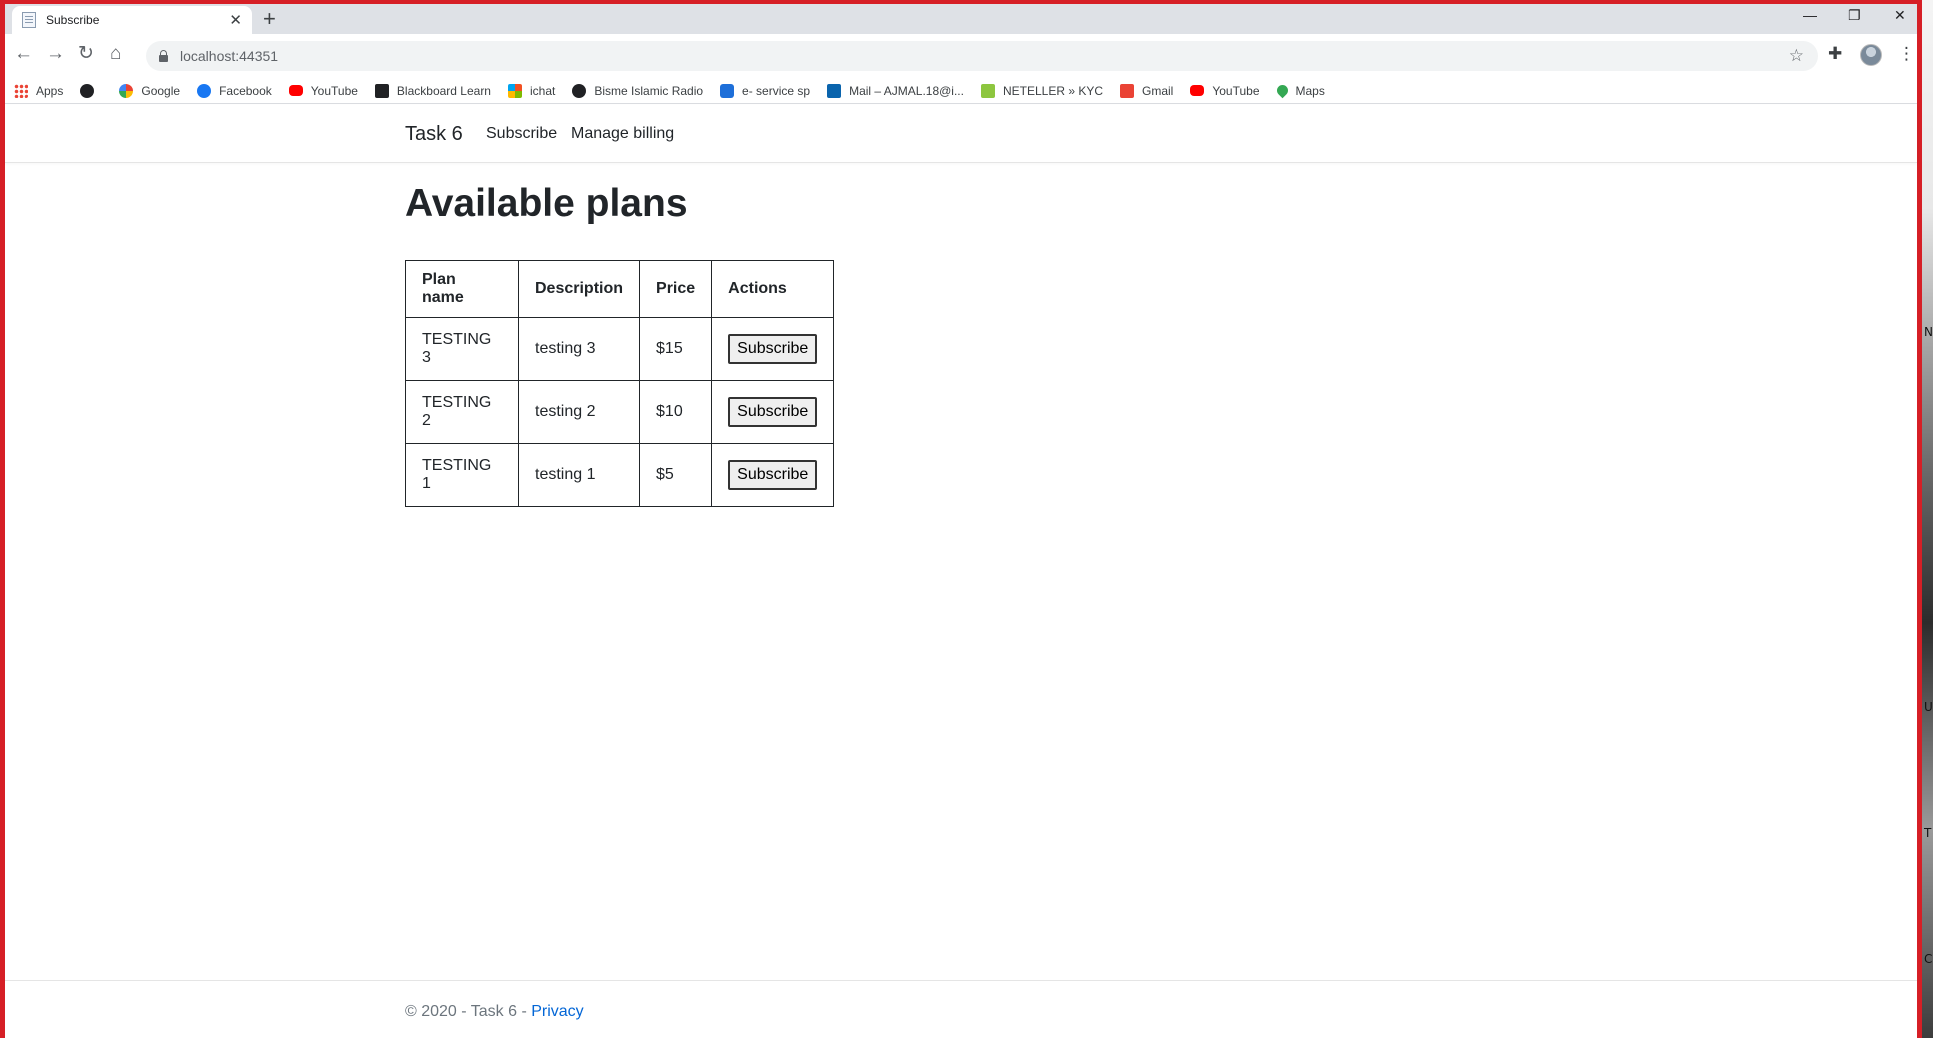 This screenshot has width=1933, height=1038. I want to click on close-window-icon: ✕, so click(1900, 15).